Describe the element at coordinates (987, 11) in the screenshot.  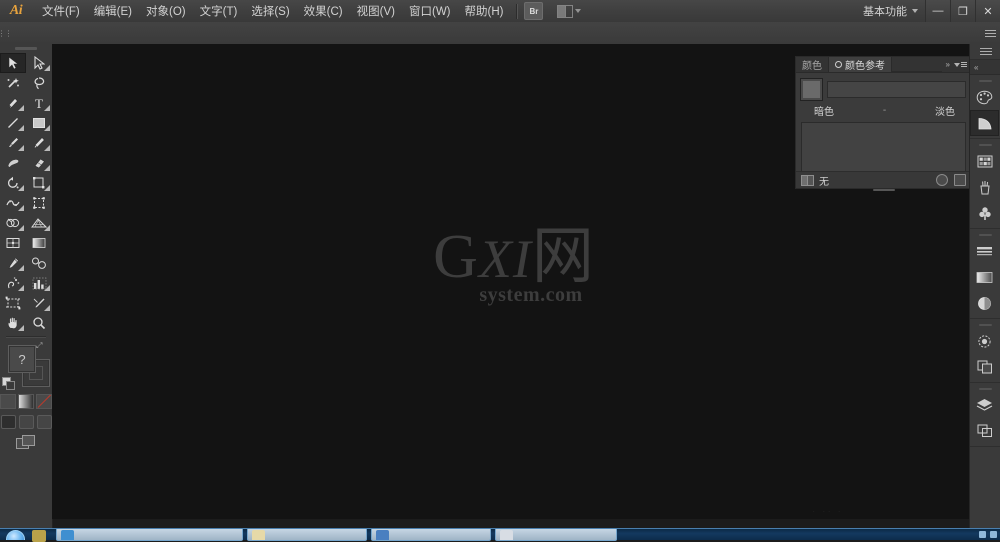
I see `close-button: ✕` at that location.